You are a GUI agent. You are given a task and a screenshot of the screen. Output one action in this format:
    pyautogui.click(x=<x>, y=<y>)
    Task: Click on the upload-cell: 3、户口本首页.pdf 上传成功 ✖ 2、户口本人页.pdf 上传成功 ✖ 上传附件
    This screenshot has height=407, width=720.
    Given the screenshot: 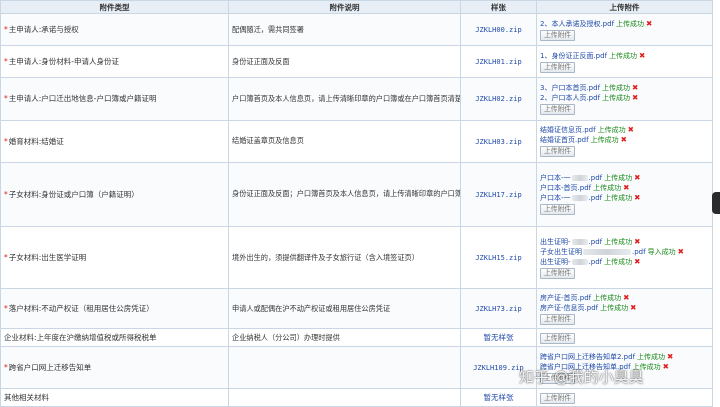 What is the action you would take?
    pyautogui.click(x=624, y=99)
    